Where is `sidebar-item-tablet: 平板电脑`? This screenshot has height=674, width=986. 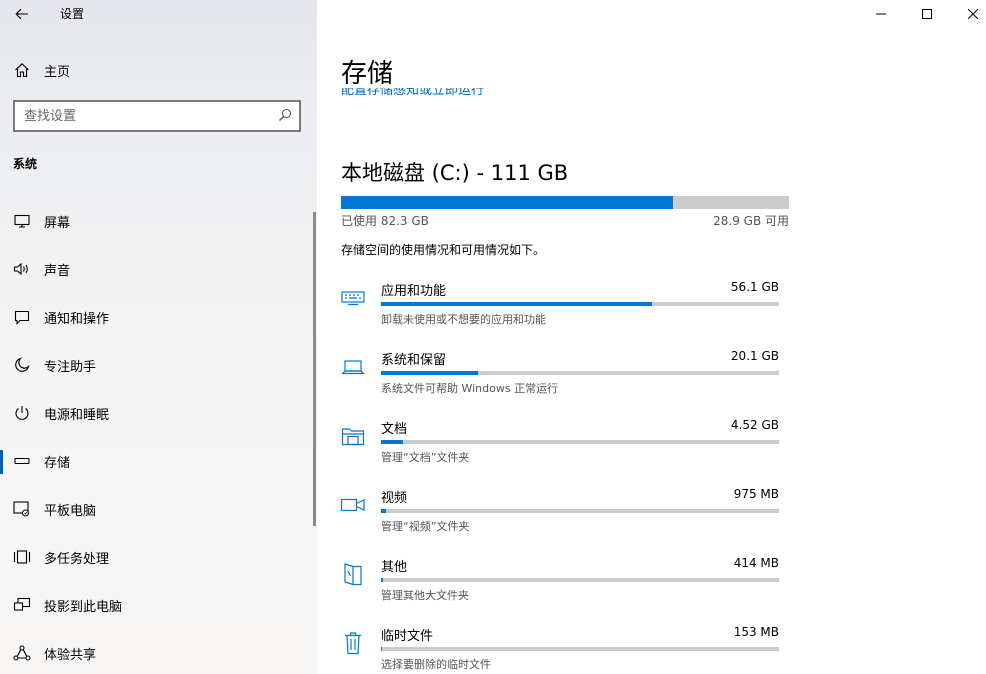 sidebar-item-tablet: 平板电脑 is located at coordinates (158, 509).